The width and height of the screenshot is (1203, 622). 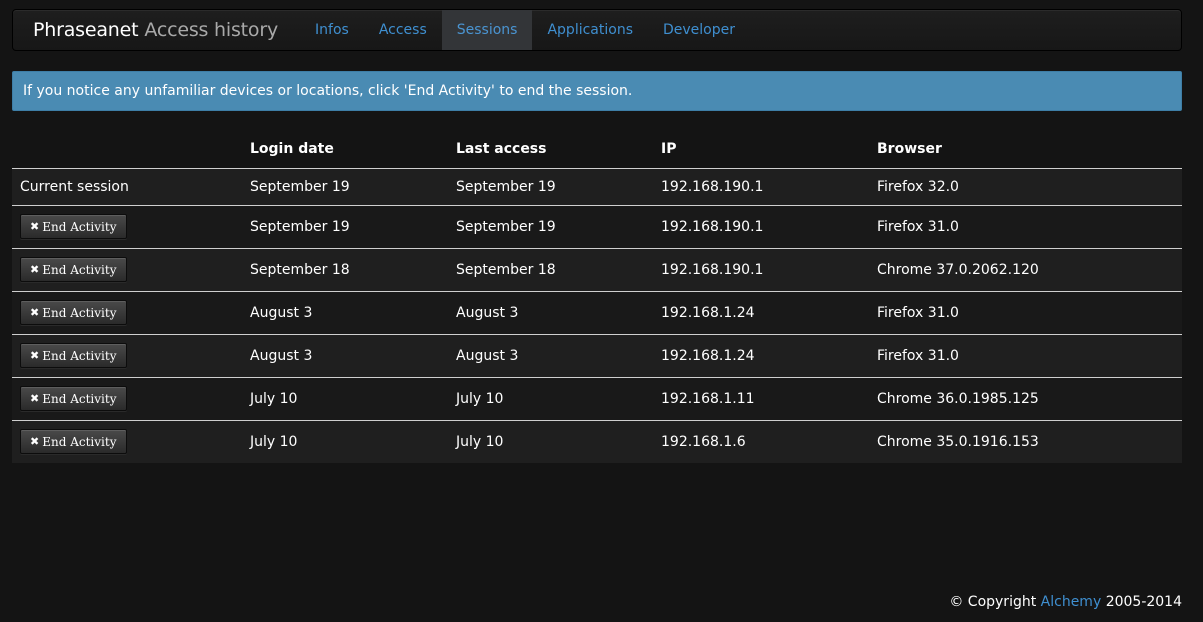 What do you see at coordinates (761, 441) in the screenshot?
I see `cell-ip: 192.168.1.6` at bounding box center [761, 441].